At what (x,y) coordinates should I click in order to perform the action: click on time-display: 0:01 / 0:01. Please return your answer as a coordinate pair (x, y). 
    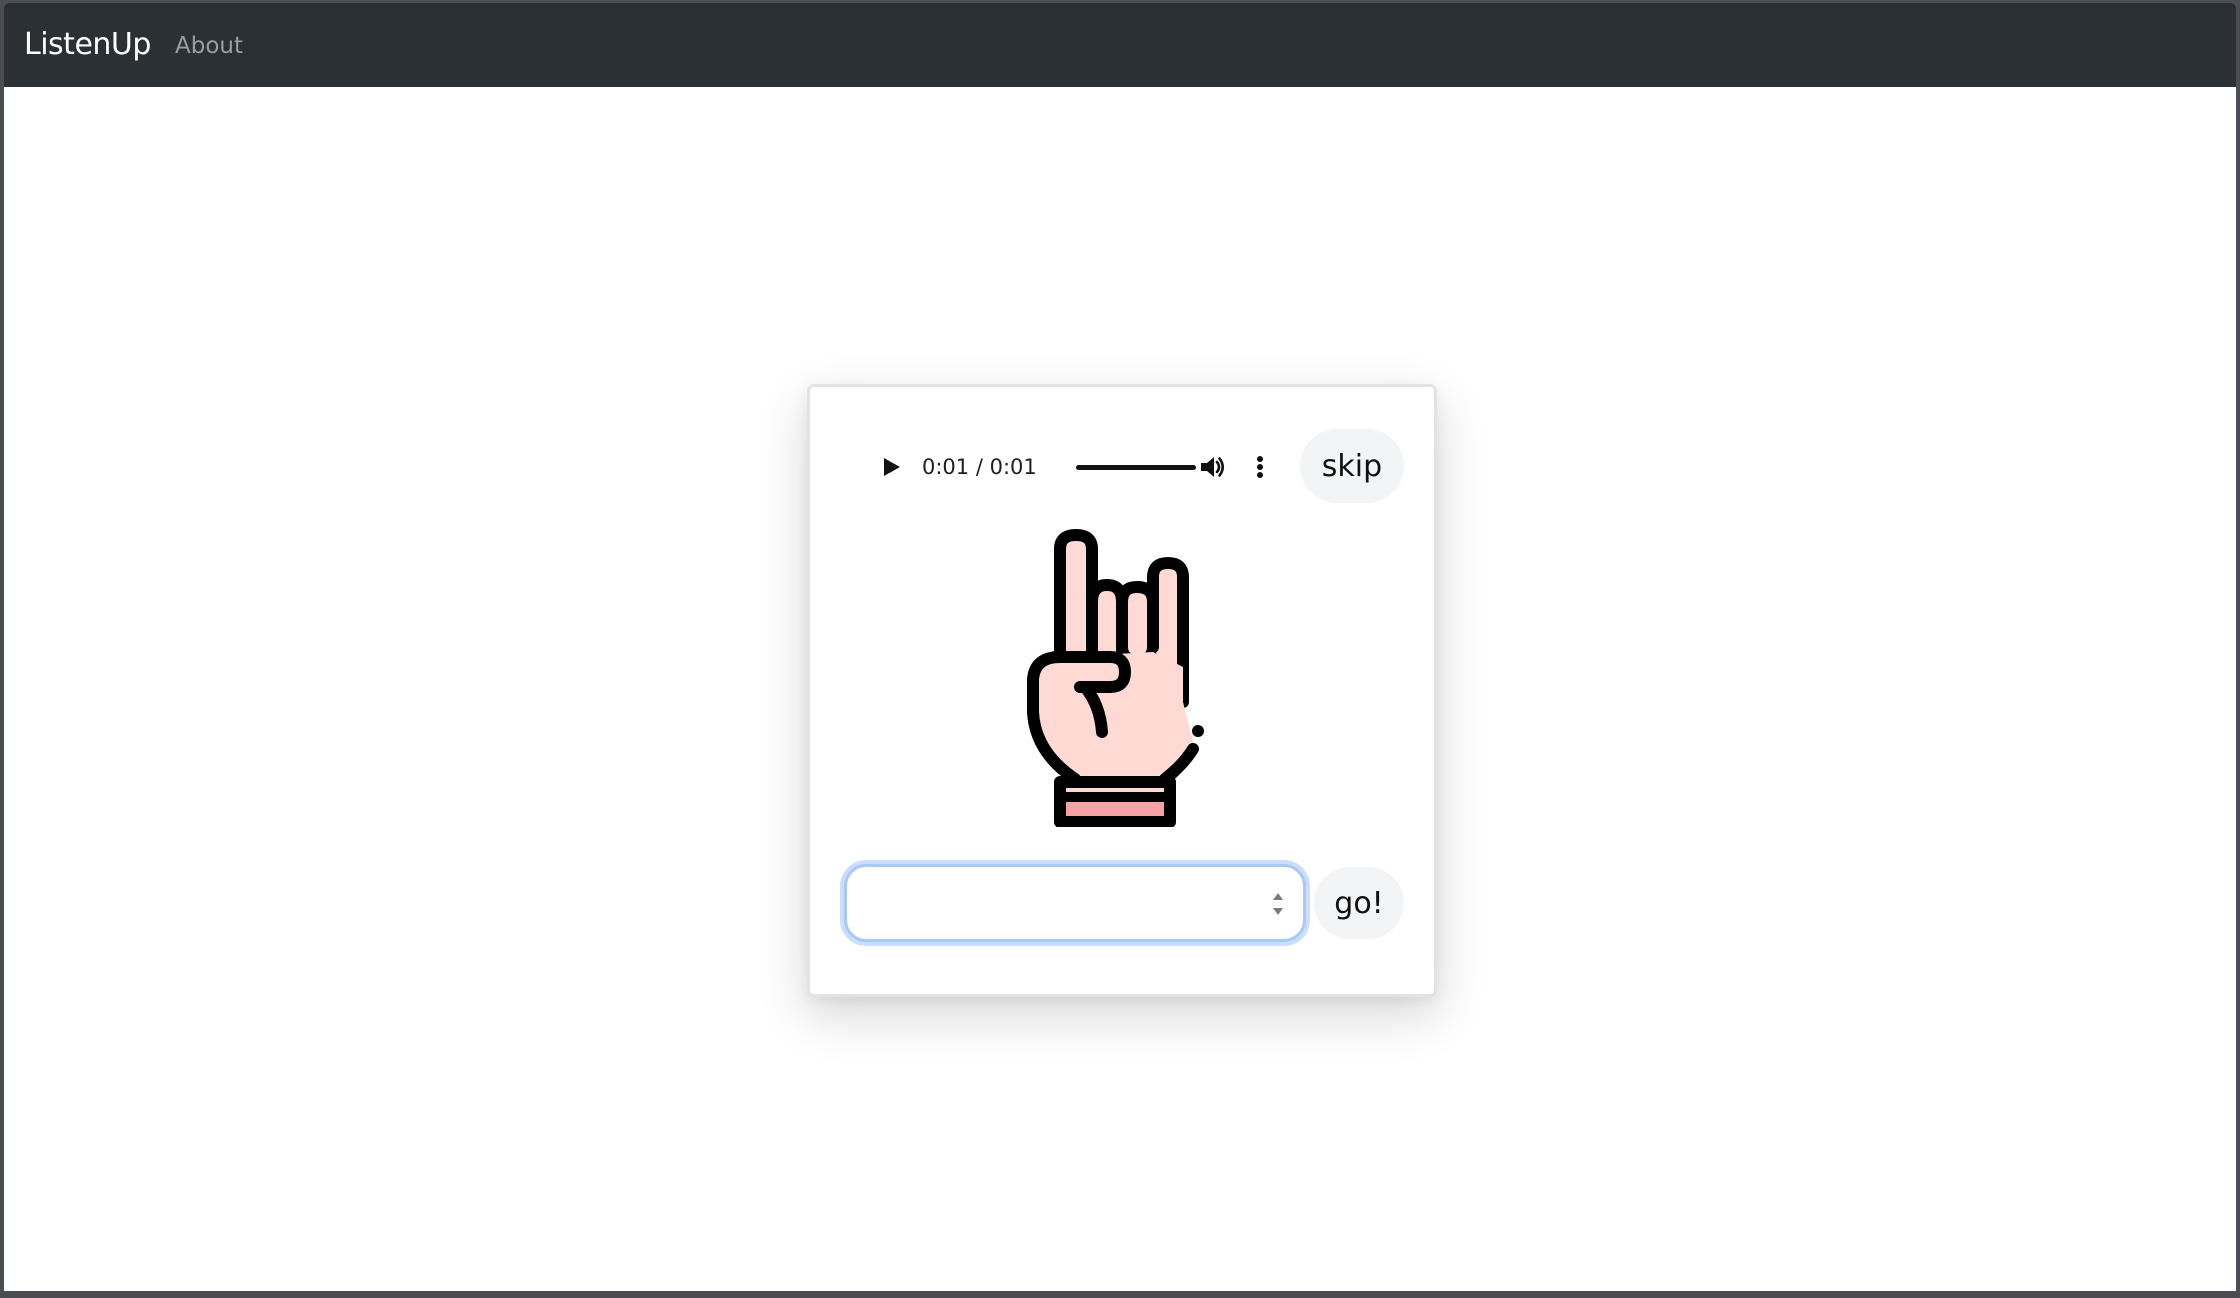
    Looking at the image, I should click on (979, 467).